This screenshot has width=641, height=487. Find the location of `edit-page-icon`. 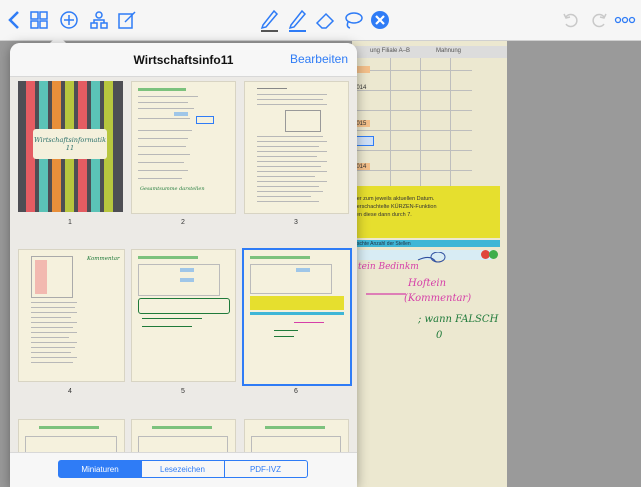

edit-page-icon is located at coordinates (127, 20).